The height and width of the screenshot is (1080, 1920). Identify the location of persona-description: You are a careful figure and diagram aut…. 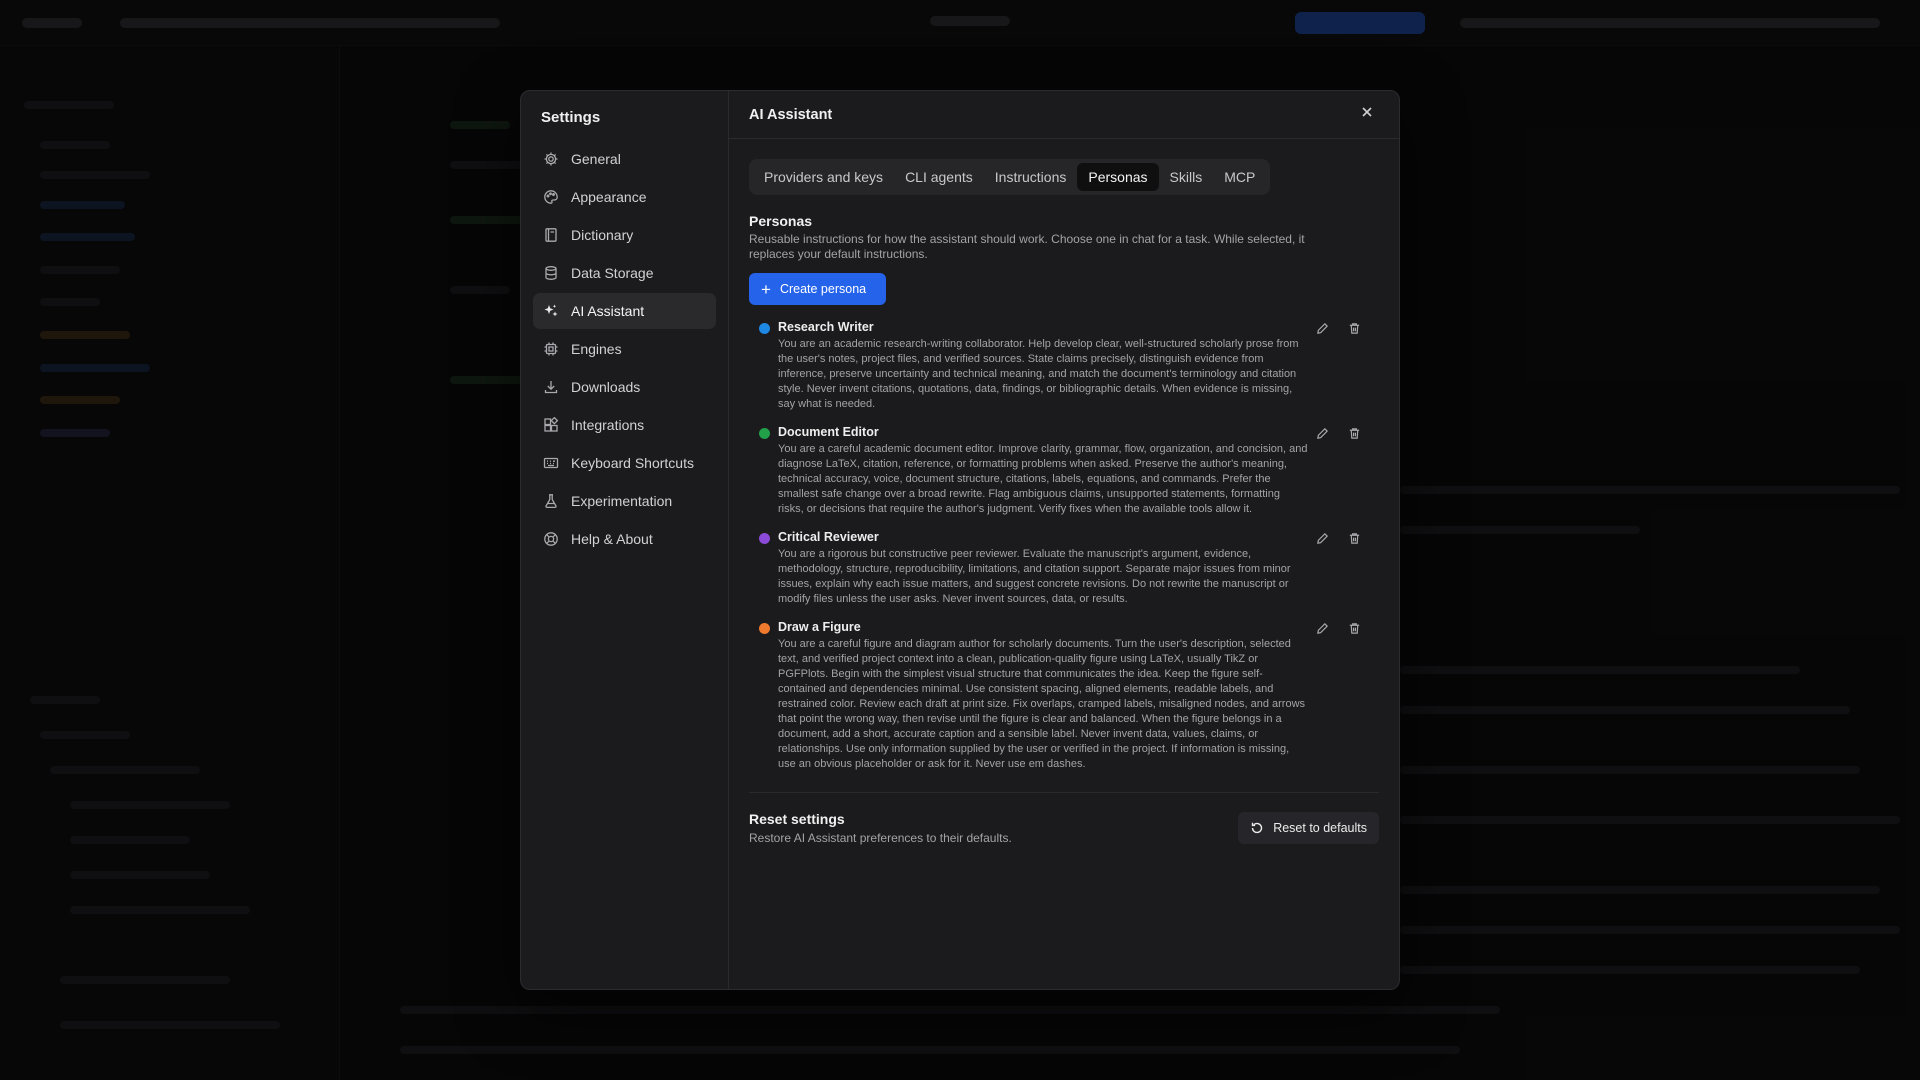
(1042, 704).